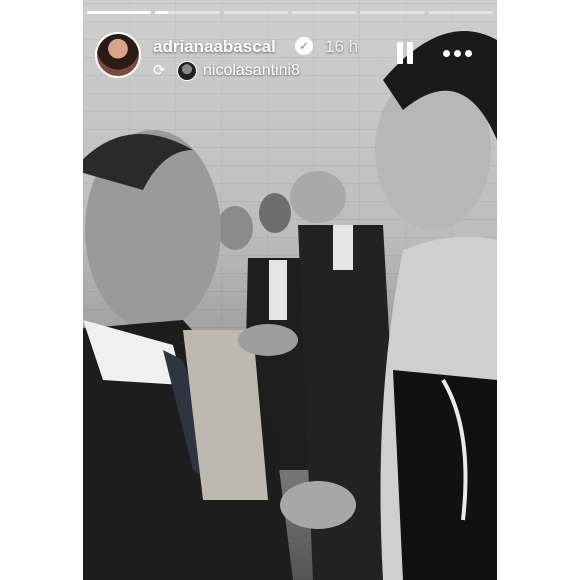  I want to click on repost-icon: ⟳, so click(159, 70).